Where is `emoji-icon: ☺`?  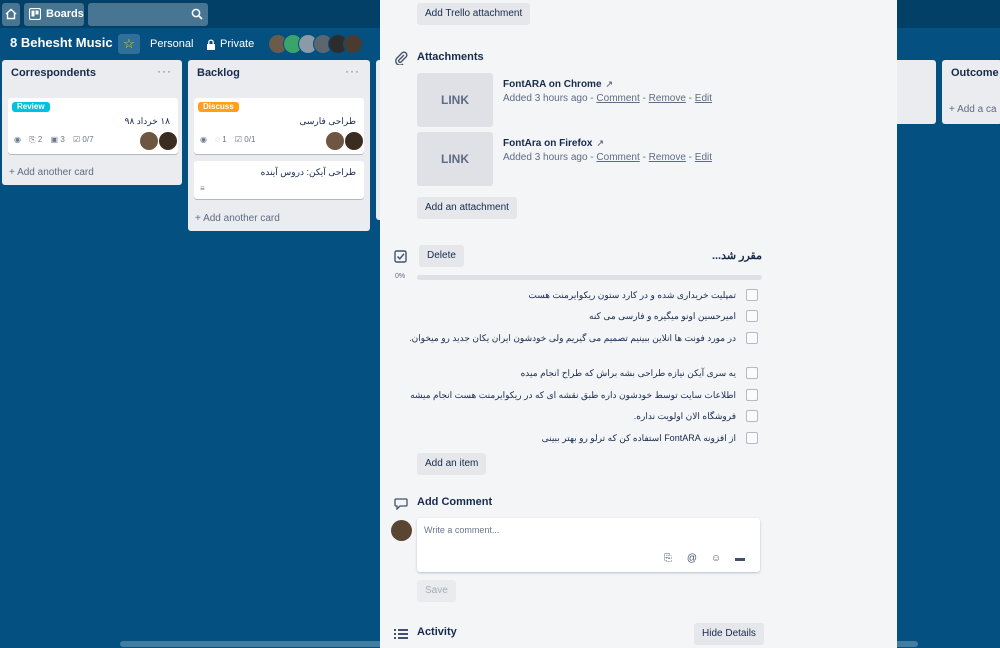
emoji-icon: ☺ is located at coordinates (716, 558).